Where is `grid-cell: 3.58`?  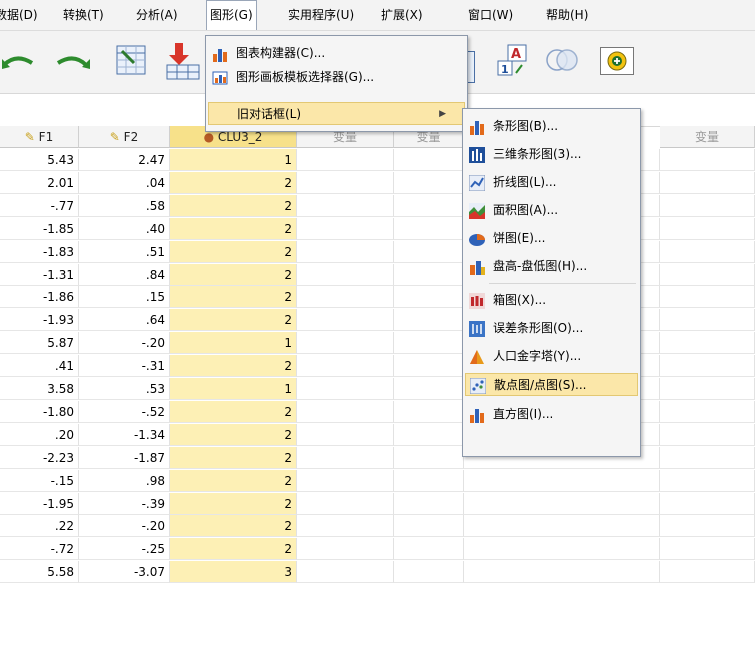 grid-cell: 3.58 is located at coordinates (39, 389).